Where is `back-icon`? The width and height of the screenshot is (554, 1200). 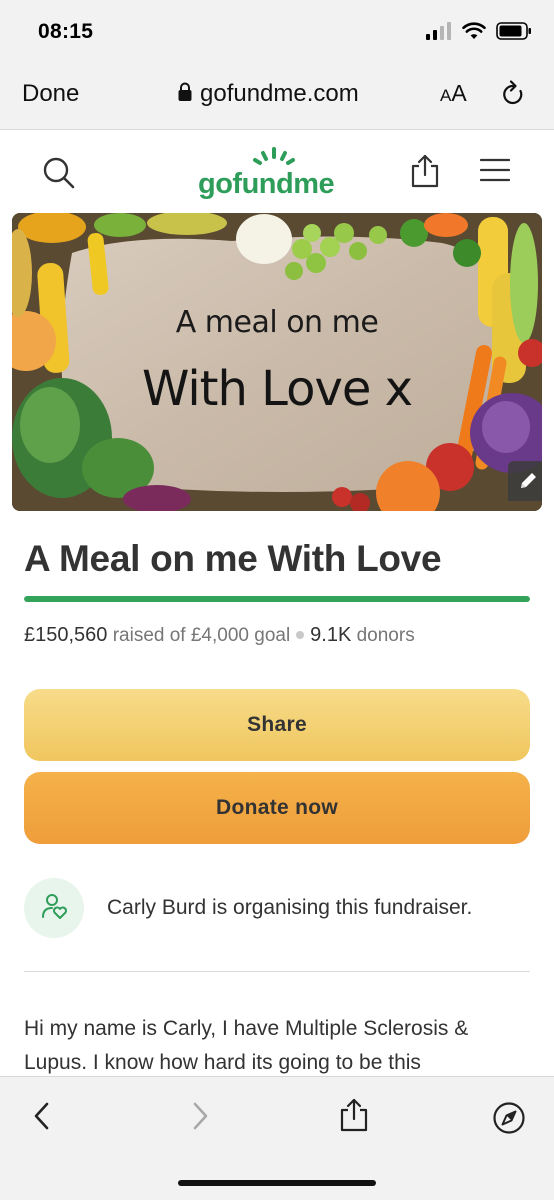
back-icon is located at coordinates (42, 1118).